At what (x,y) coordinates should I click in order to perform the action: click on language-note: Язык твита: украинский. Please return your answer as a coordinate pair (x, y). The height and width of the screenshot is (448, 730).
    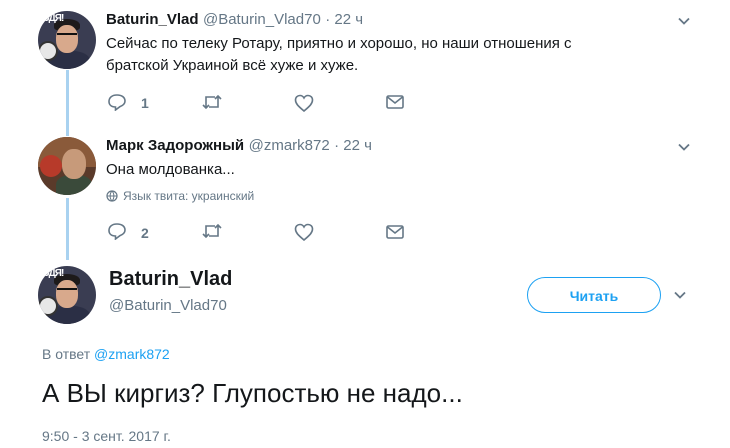
    Looking at the image, I should click on (180, 196).